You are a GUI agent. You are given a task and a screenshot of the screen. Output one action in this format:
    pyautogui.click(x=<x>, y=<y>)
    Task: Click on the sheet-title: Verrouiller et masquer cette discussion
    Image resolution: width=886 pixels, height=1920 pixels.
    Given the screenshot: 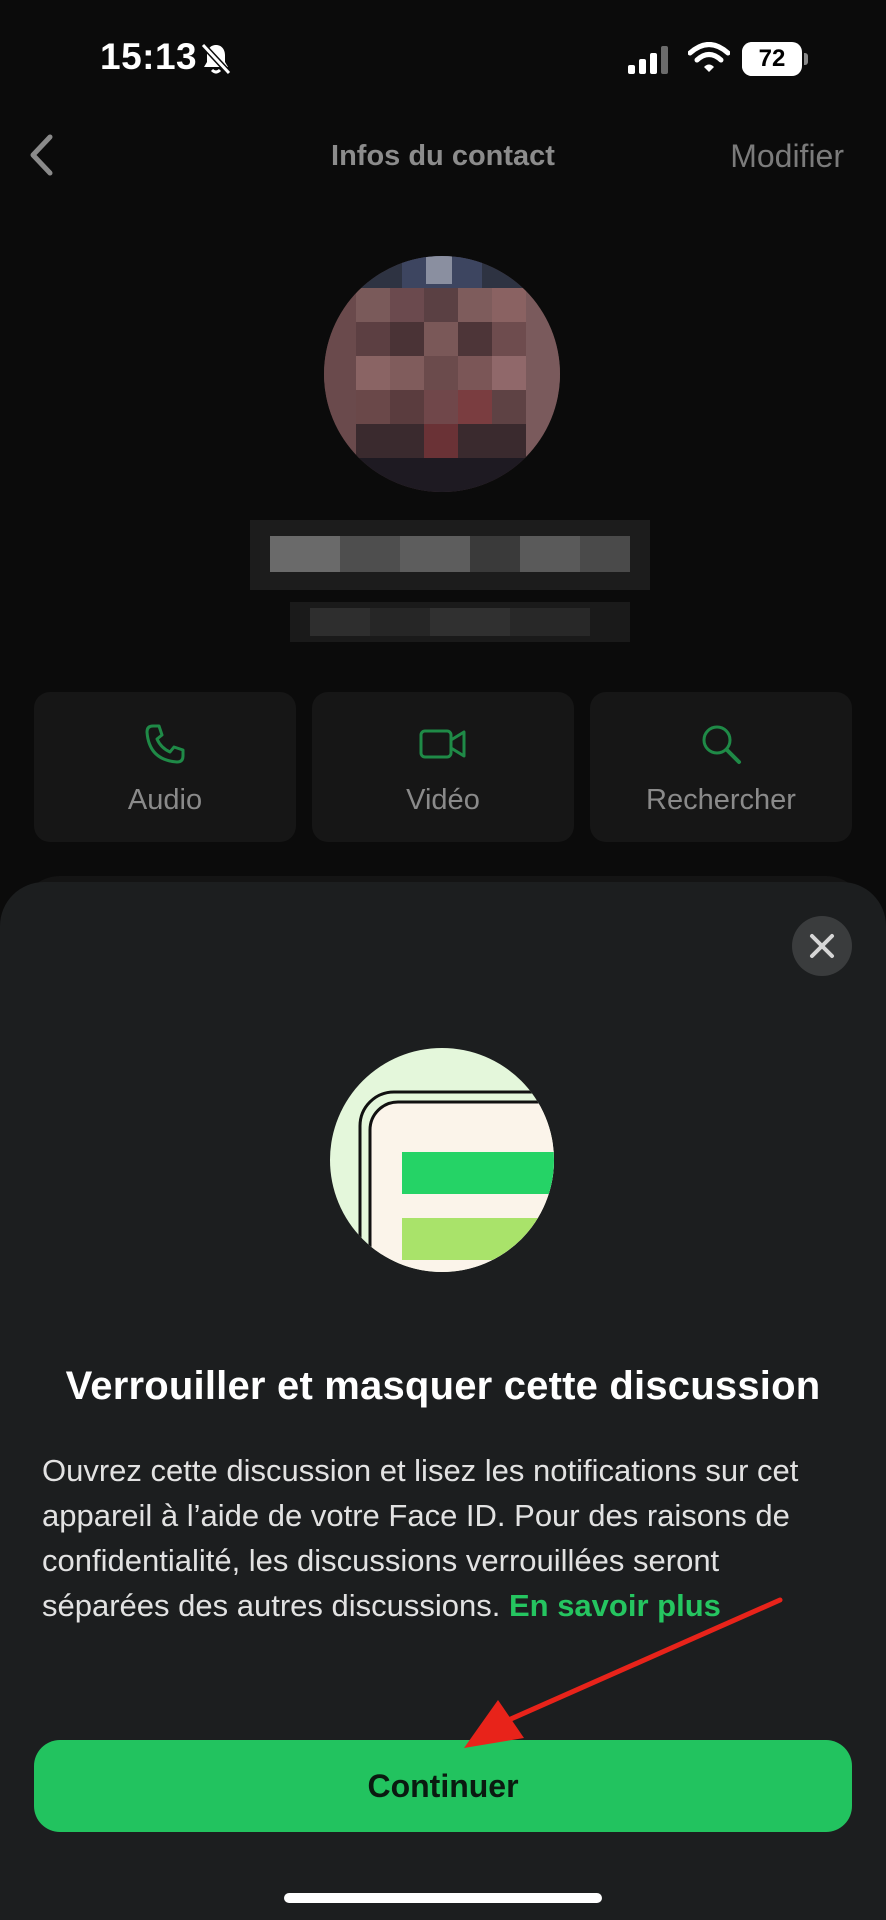 What is the action you would take?
    pyautogui.click(x=443, y=1386)
    